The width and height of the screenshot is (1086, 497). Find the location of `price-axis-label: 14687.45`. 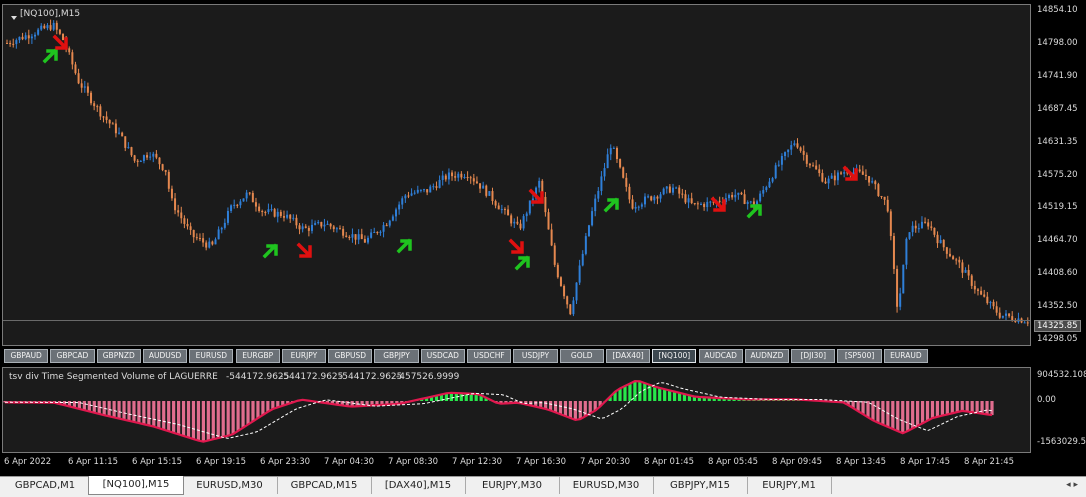

price-axis-label: 14687.45 is located at coordinates (1057, 109).